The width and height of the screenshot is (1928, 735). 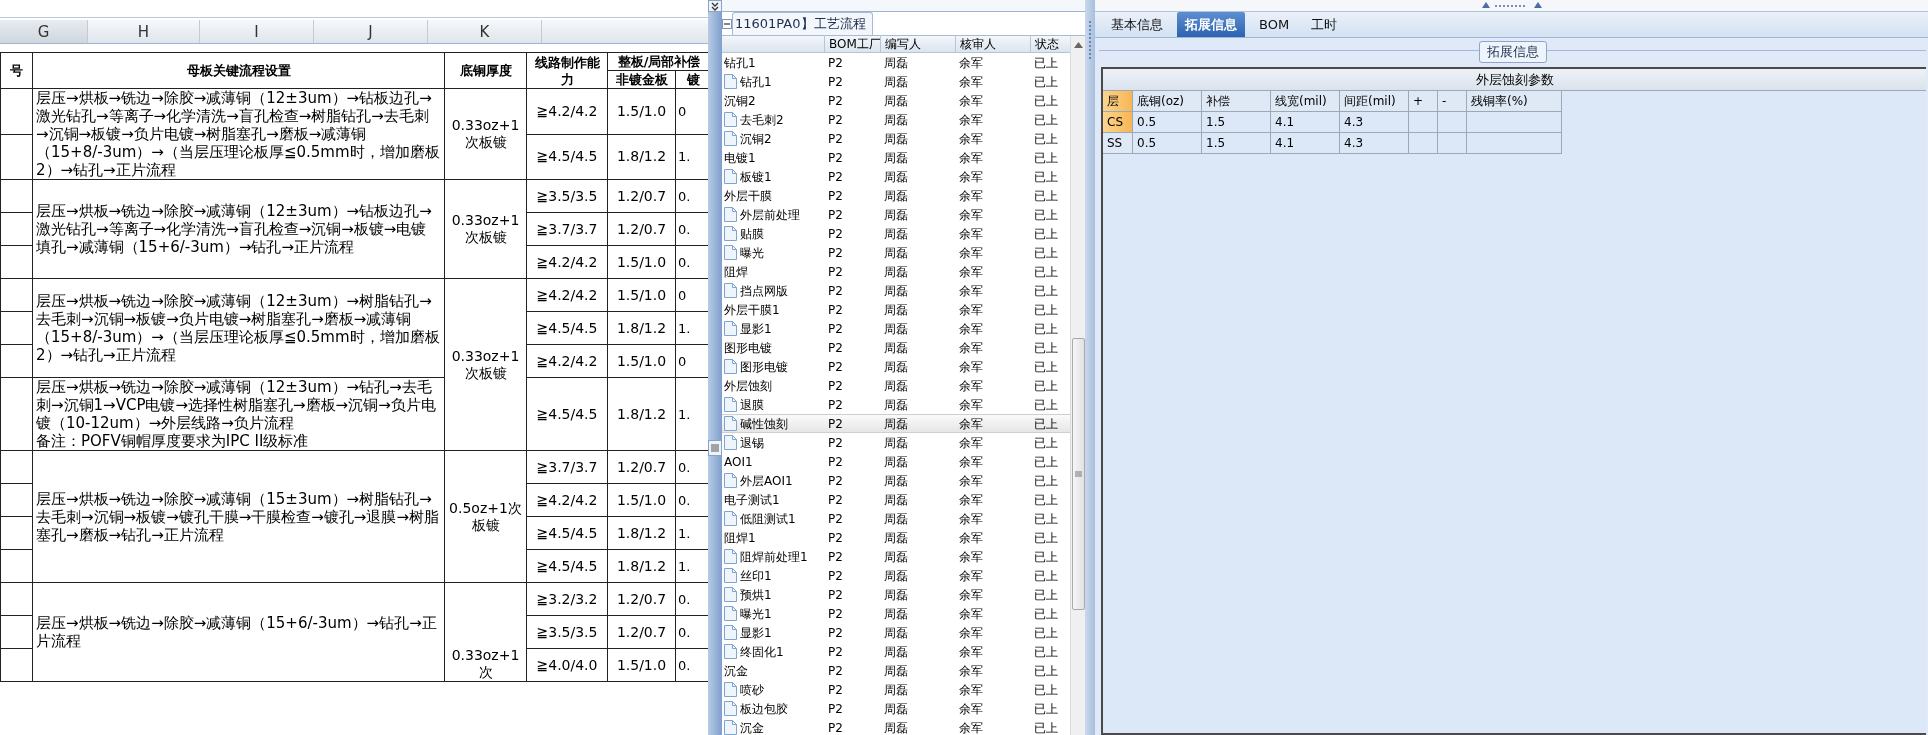 I want to click on flow-text: 层压→烘板→铣边→除胶→减薄铜（15±3um）→树脂钻孔→去毛刺→沉铜→板镀→镀孔干膜→干膜检查→镀孔→退膜→树脂塞孔→磨板→钻孔→正片流程, so click(x=238, y=516).